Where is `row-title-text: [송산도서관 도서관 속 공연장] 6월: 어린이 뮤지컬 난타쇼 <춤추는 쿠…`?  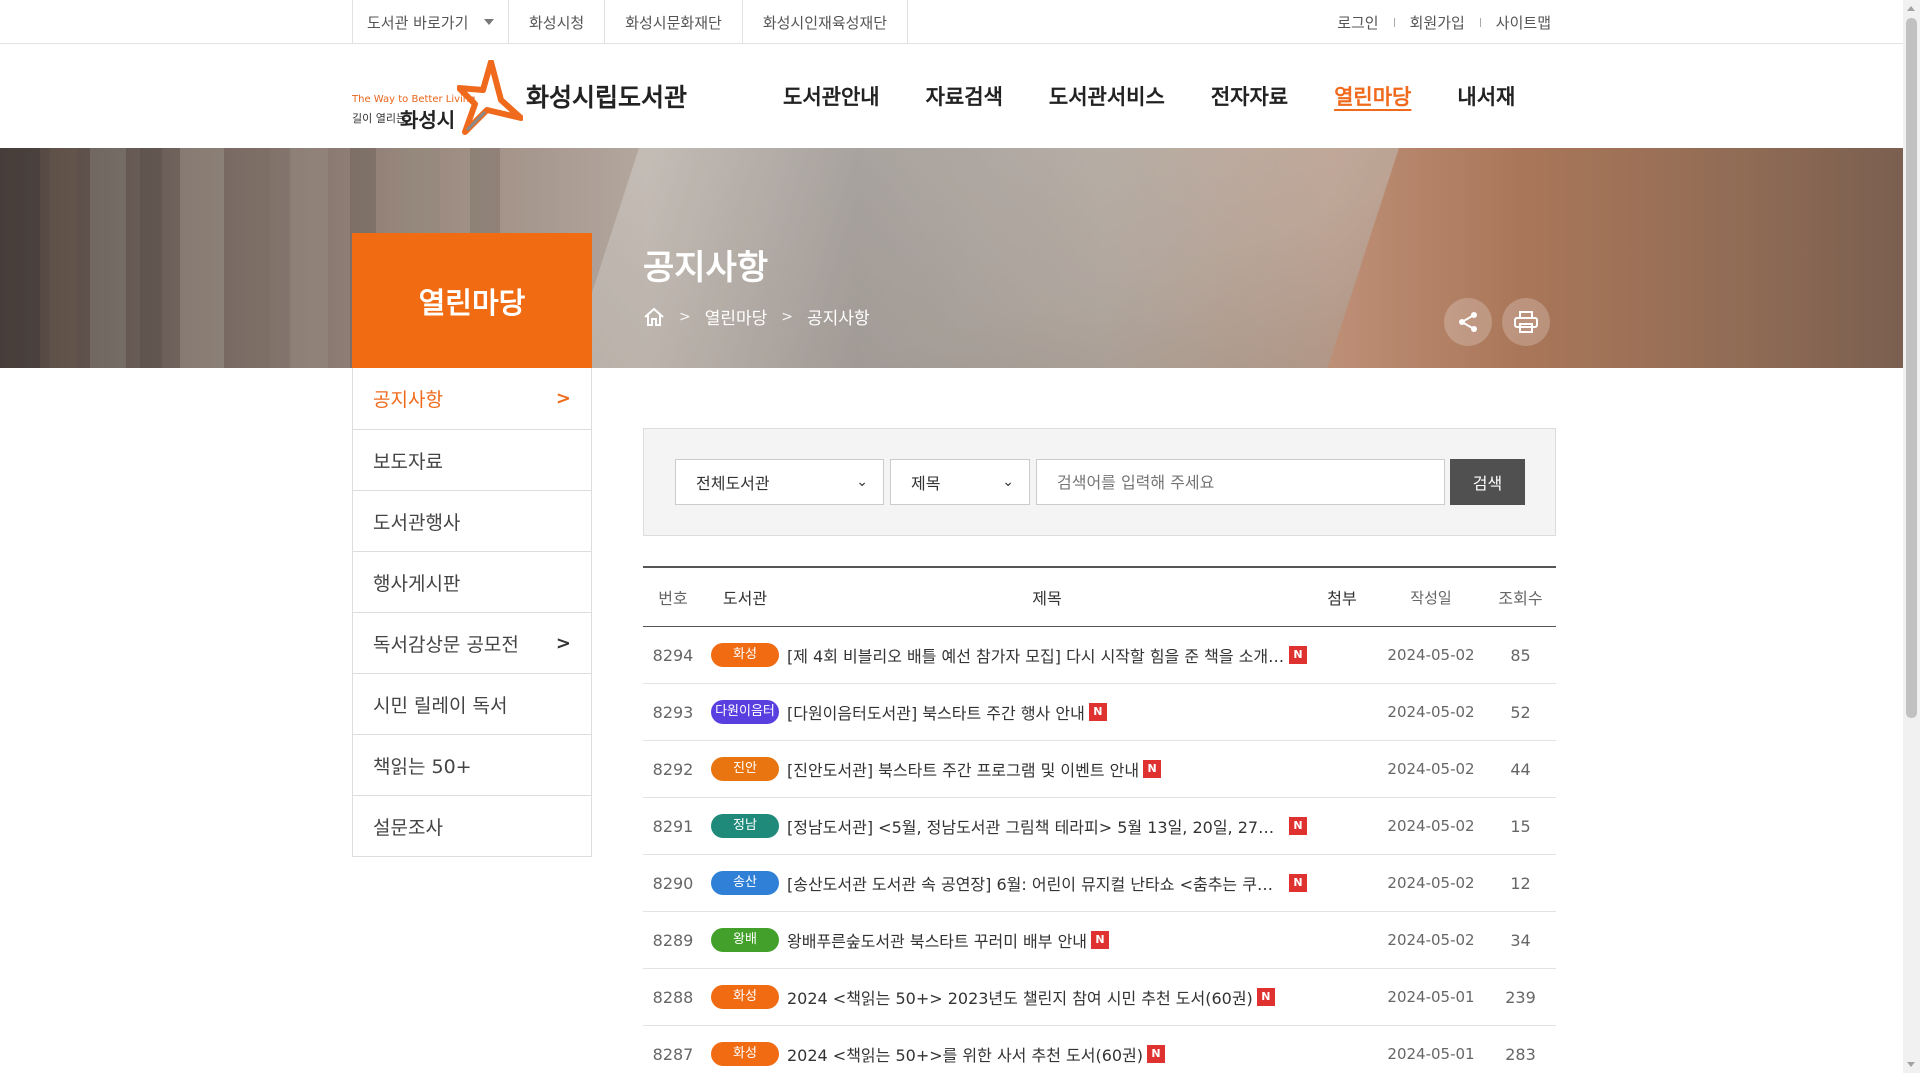 row-title-text: [송산도서관 도서관 속 공연장] 6월: 어린이 뮤지컬 난타쇼 <춤추는 쿠… is located at coordinates (1036, 883).